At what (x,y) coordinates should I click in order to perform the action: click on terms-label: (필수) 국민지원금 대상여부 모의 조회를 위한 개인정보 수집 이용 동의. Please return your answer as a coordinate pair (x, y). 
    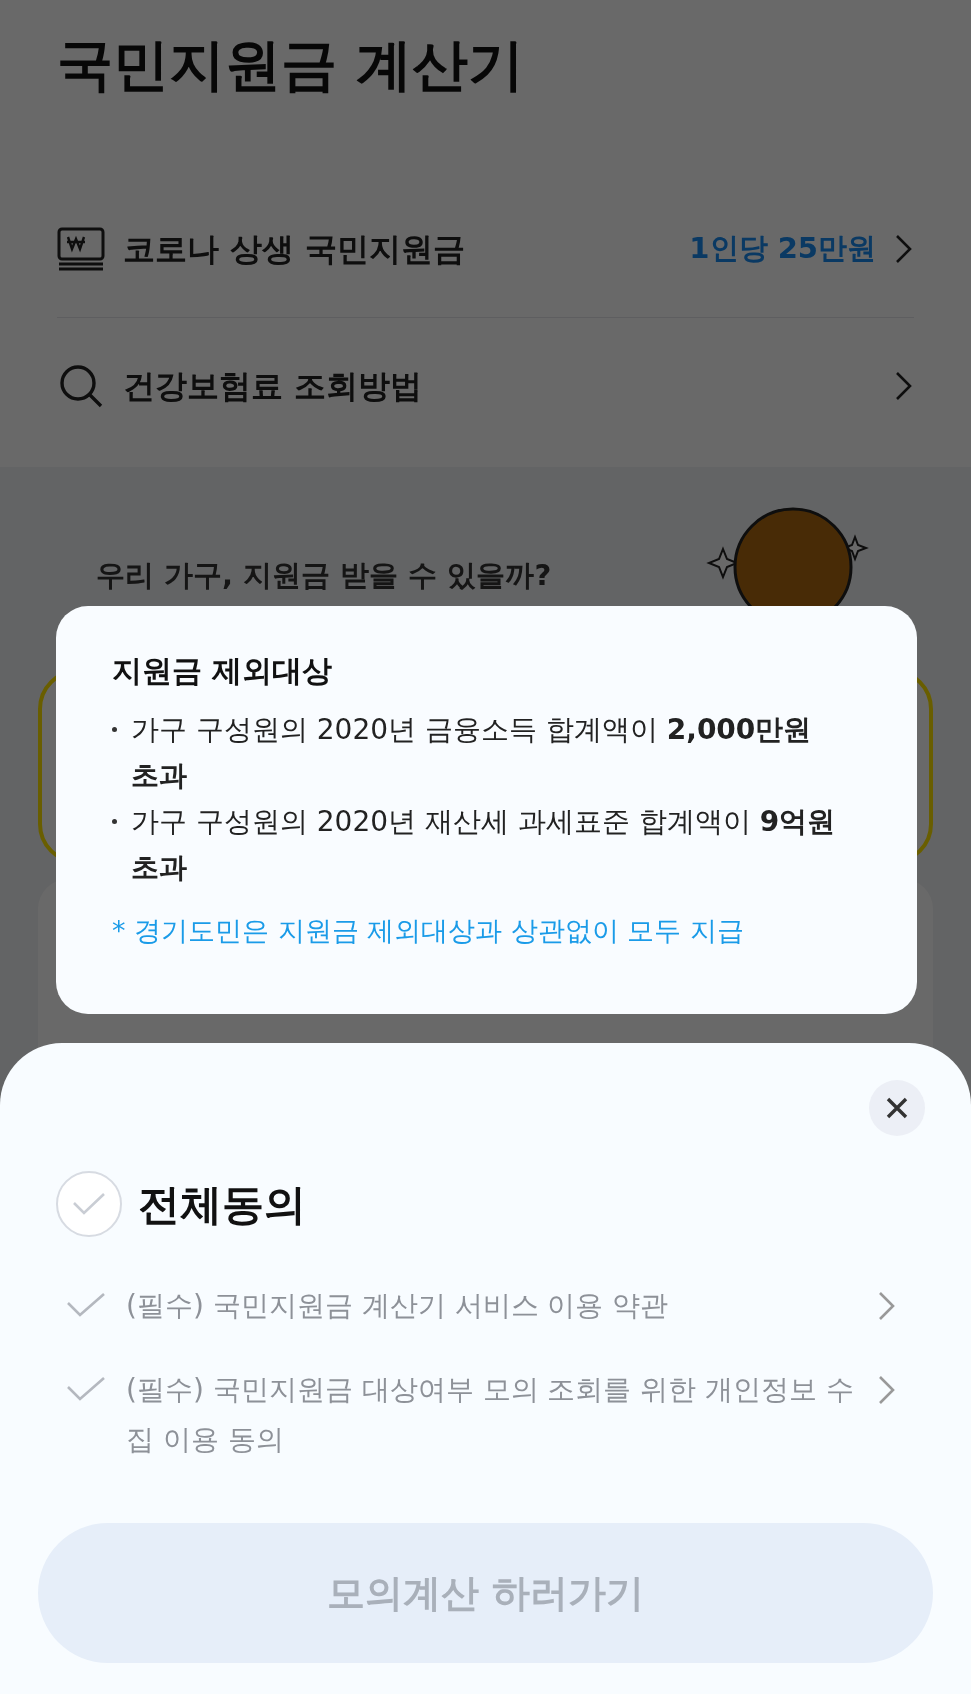
    Looking at the image, I should click on (491, 1415).